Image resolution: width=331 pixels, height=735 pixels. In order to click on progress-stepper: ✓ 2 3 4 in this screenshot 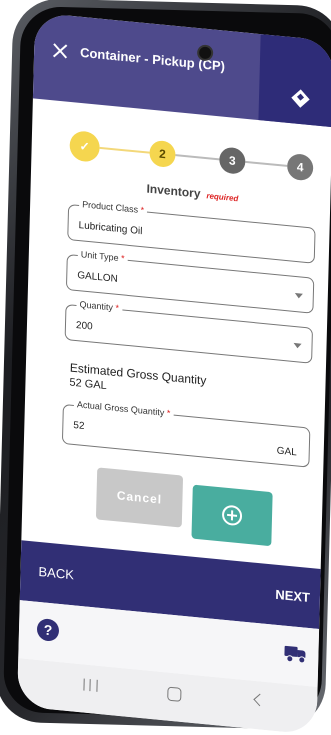, I will do `click(187, 155)`.